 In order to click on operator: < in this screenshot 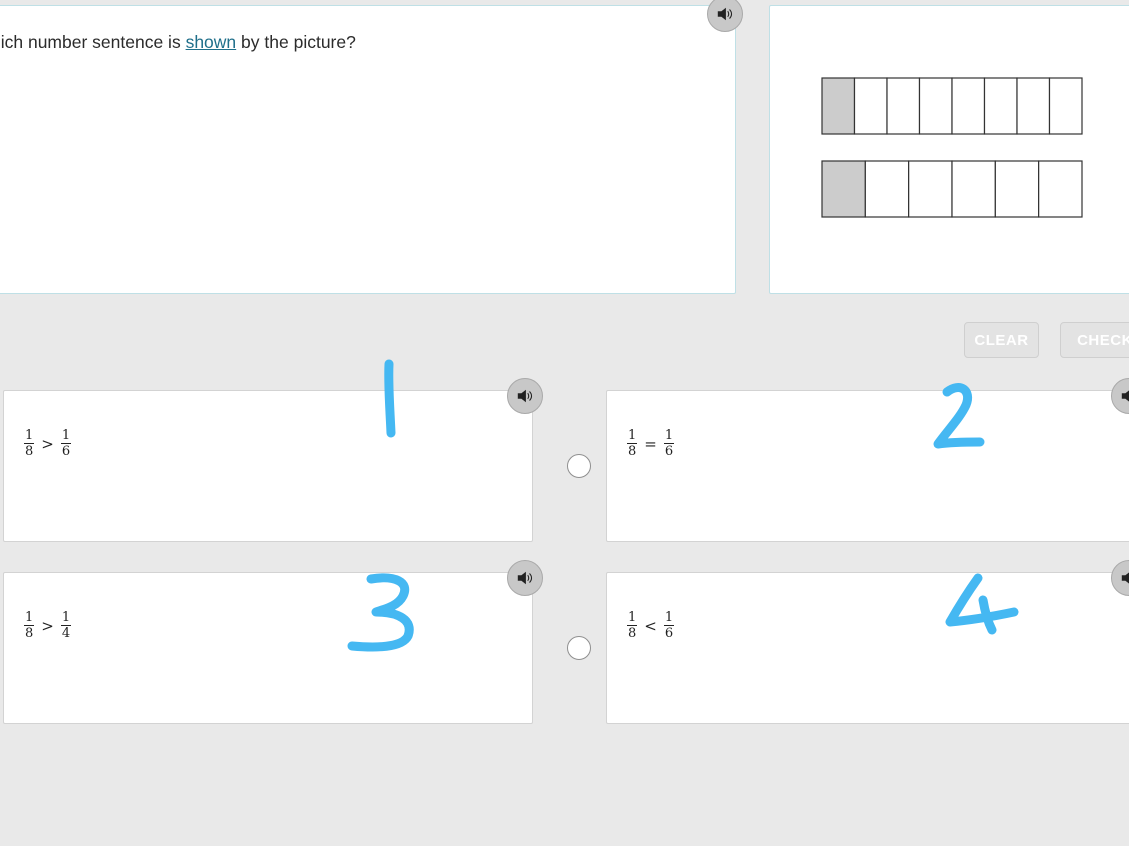, I will do `click(650, 625)`.